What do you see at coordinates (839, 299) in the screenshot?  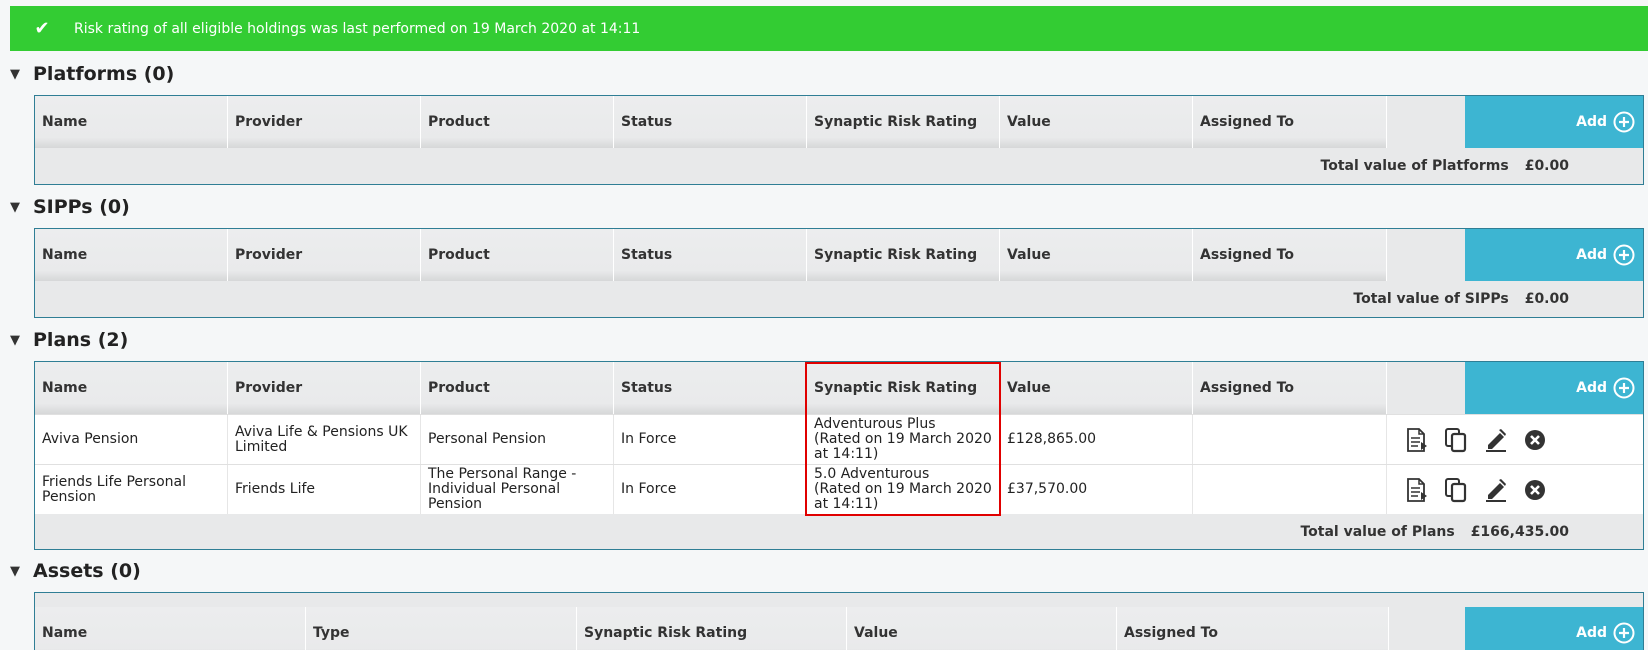 I see `total-row: Total value of SIPPs £0.00` at bounding box center [839, 299].